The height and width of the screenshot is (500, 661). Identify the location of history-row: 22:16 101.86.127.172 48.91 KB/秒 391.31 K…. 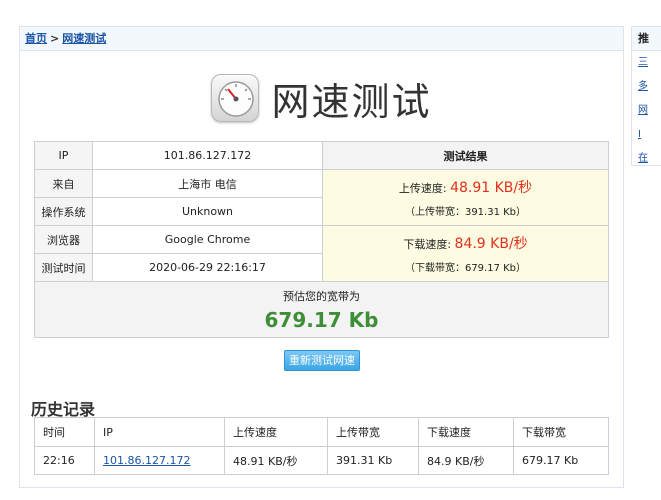
(321, 460).